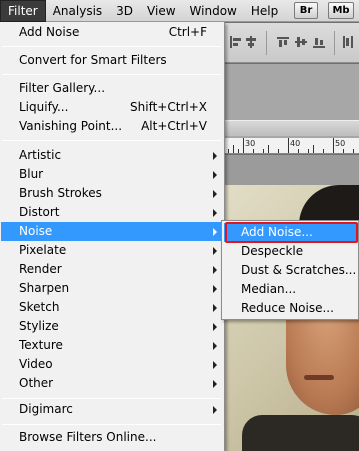 The height and width of the screenshot is (451, 359). What do you see at coordinates (168, 107) in the screenshot?
I see `menu-item-shortcut: Shift+Ctrl+X` at bounding box center [168, 107].